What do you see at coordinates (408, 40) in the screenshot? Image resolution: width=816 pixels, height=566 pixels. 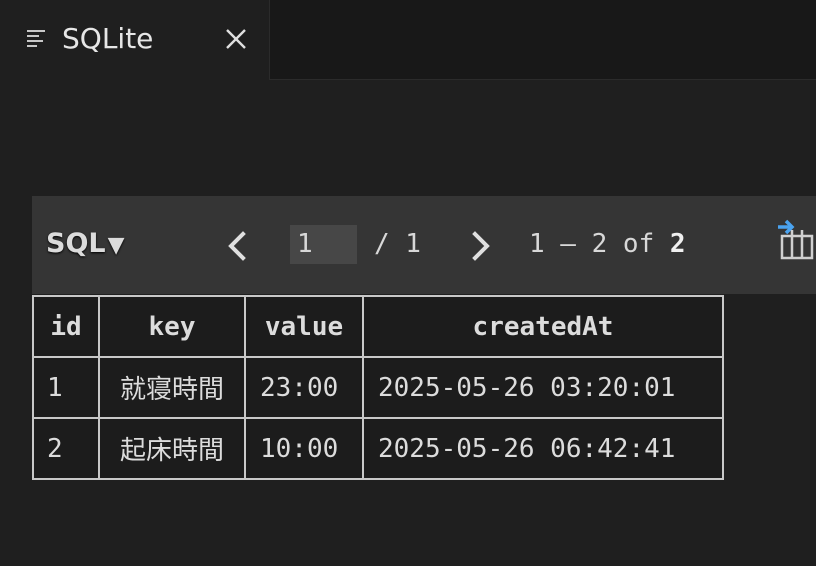 I see `tab-bar: SQLite` at bounding box center [408, 40].